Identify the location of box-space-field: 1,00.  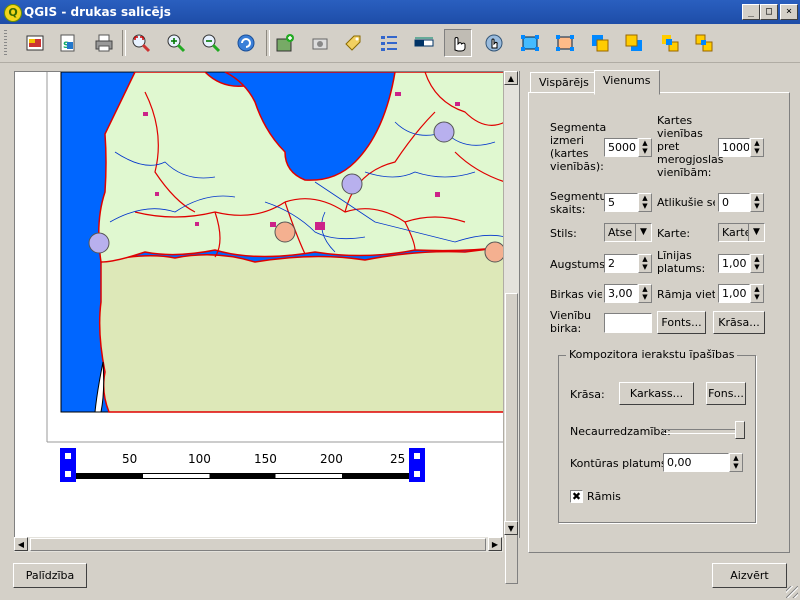
(734, 293).